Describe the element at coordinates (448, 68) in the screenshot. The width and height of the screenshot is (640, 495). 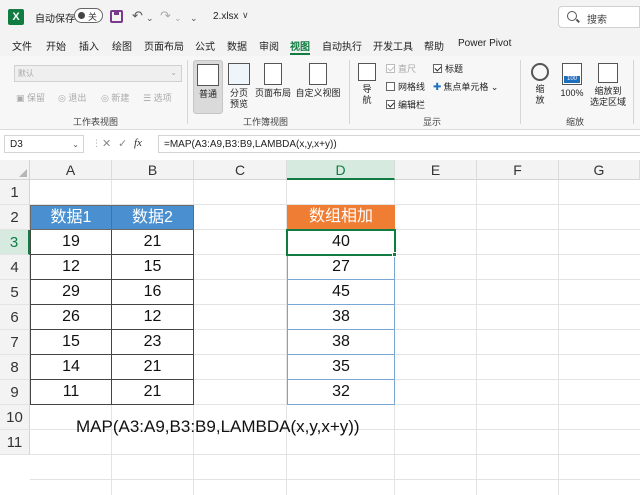
I see `headings-checkbox: 标题` at that location.